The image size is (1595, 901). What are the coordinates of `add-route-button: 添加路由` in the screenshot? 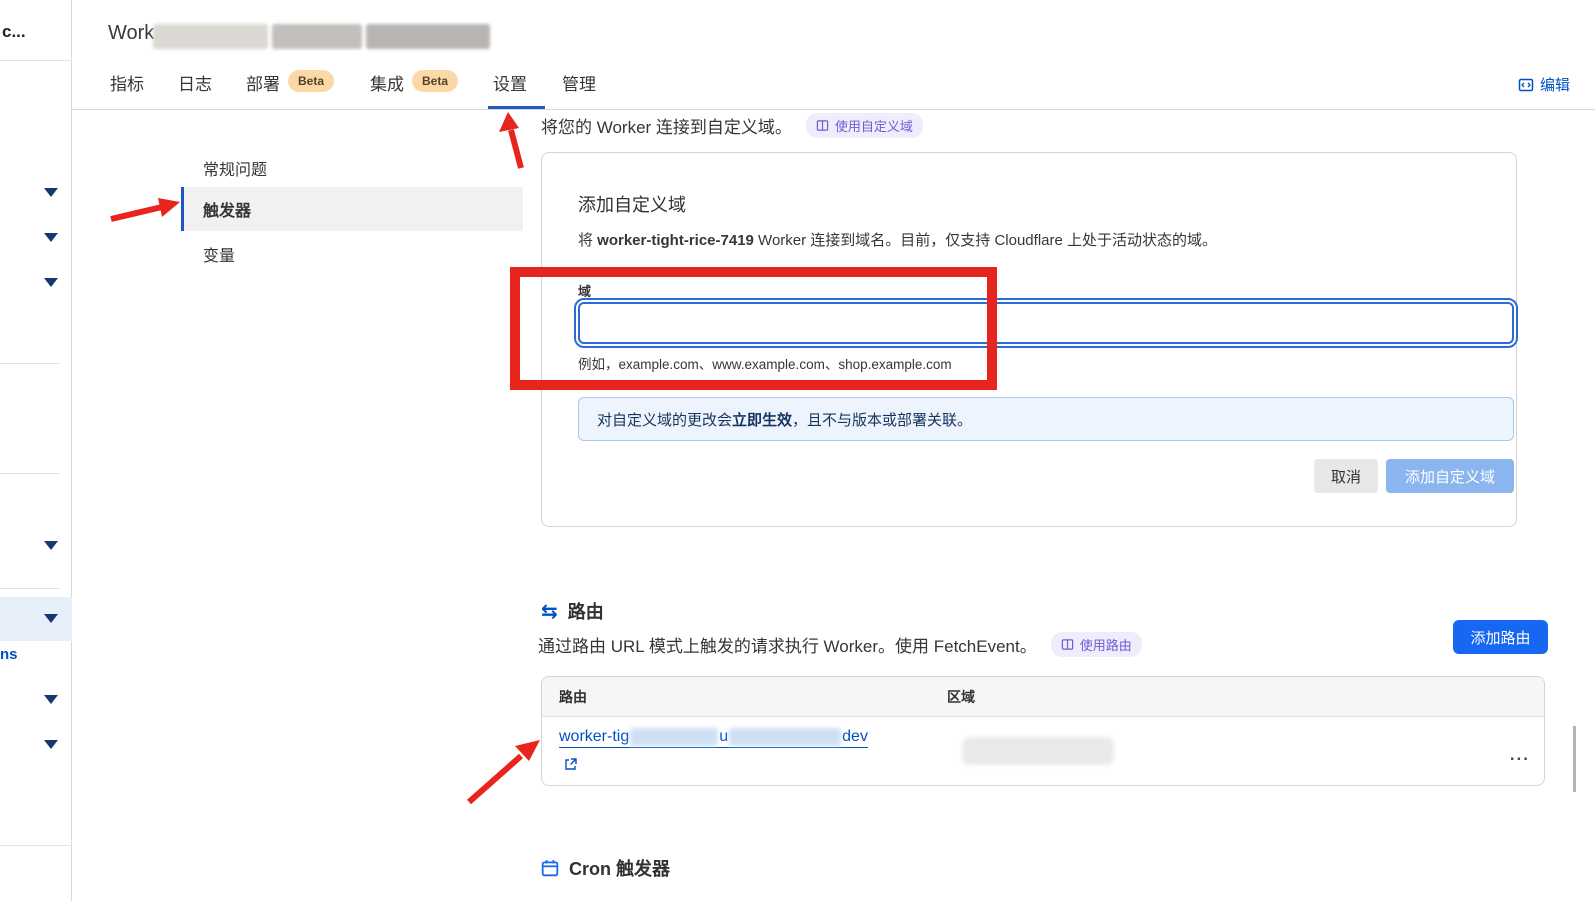 It's located at (1500, 637).